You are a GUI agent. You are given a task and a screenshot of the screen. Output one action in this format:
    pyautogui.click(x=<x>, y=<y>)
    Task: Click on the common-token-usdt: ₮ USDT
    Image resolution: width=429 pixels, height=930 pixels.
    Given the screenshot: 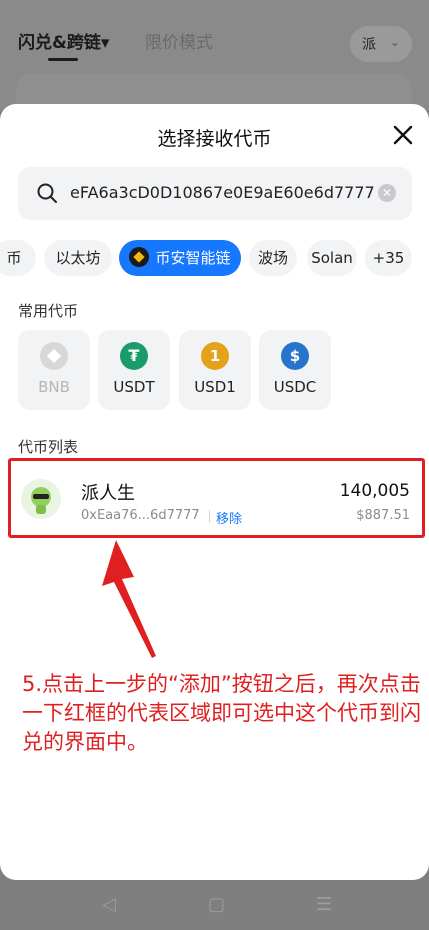 What is the action you would take?
    pyautogui.click(x=134, y=370)
    